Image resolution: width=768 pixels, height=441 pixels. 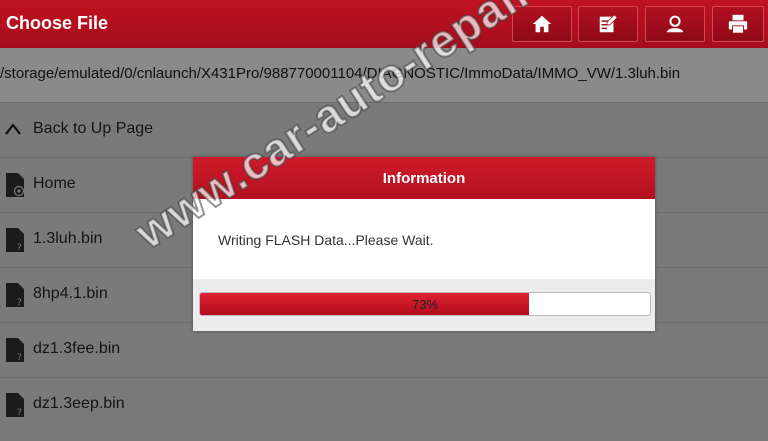 What do you see at coordinates (384, 350) in the screenshot?
I see `list-item-file: ? dz1.3fee.bin` at bounding box center [384, 350].